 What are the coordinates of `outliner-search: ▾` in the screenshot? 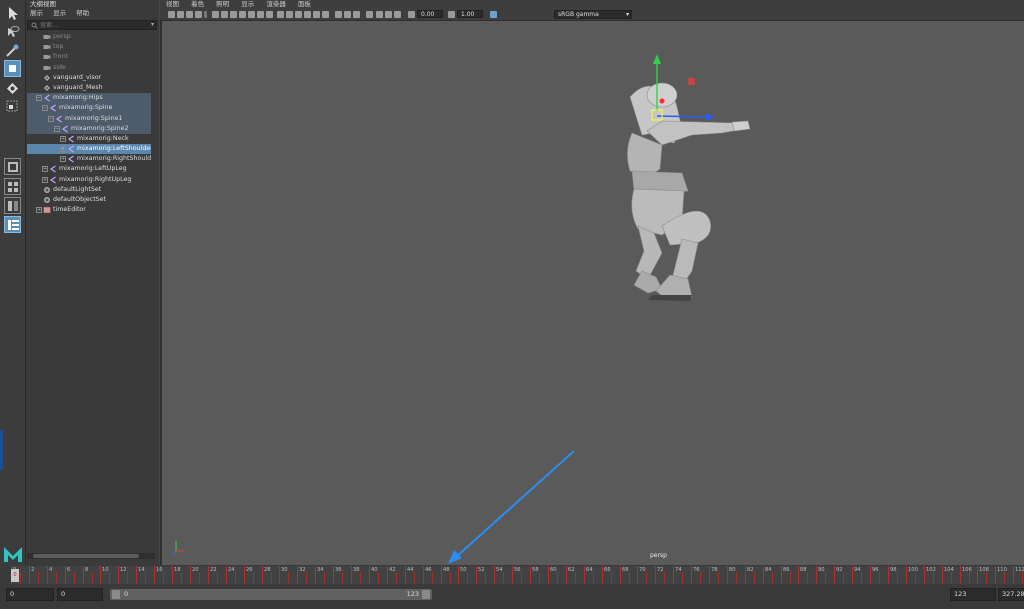 It's located at (92, 25).